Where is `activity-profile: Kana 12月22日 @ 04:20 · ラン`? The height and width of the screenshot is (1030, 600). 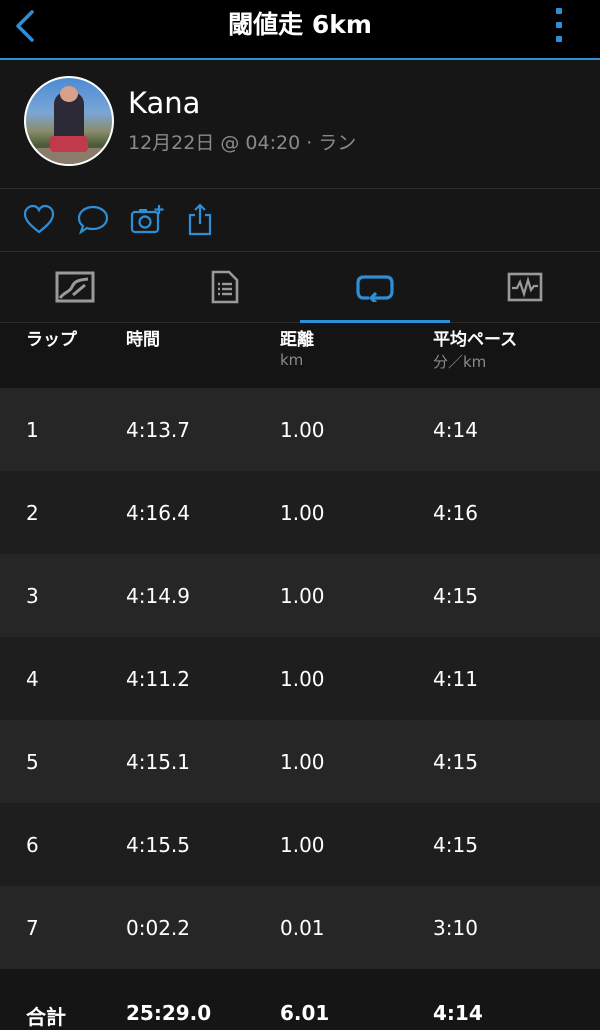 activity-profile: Kana 12月22日 @ 04:20 · ラン is located at coordinates (300, 124).